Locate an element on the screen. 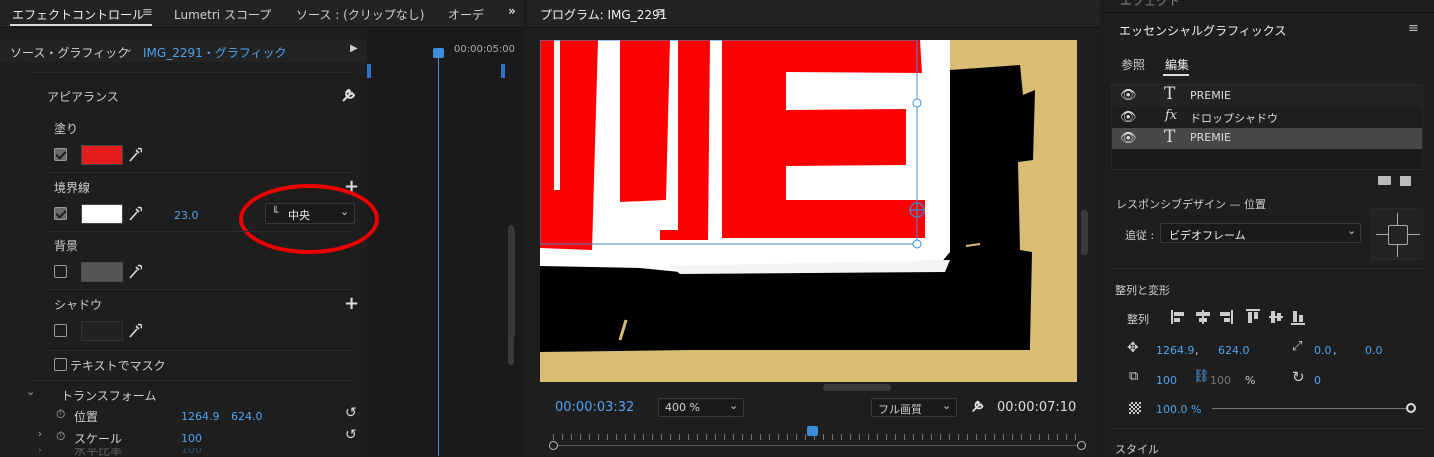  anchor-y-value: 0.0 is located at coordinates (1374, 350).